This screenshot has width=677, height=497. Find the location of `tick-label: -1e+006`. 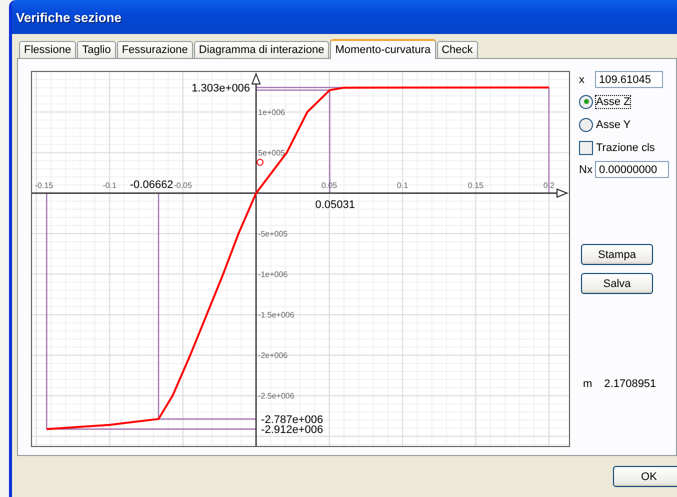

tick-label: -1e+006 is located at coordinates (273, 275).